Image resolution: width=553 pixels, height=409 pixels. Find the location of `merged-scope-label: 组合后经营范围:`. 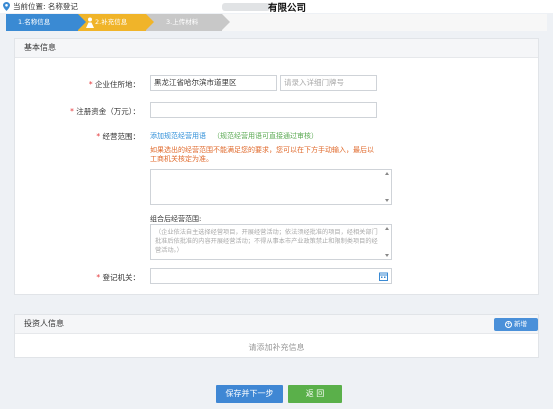

merged-scope-label: 组合后经营范围: is located at coordinates (176, 219).